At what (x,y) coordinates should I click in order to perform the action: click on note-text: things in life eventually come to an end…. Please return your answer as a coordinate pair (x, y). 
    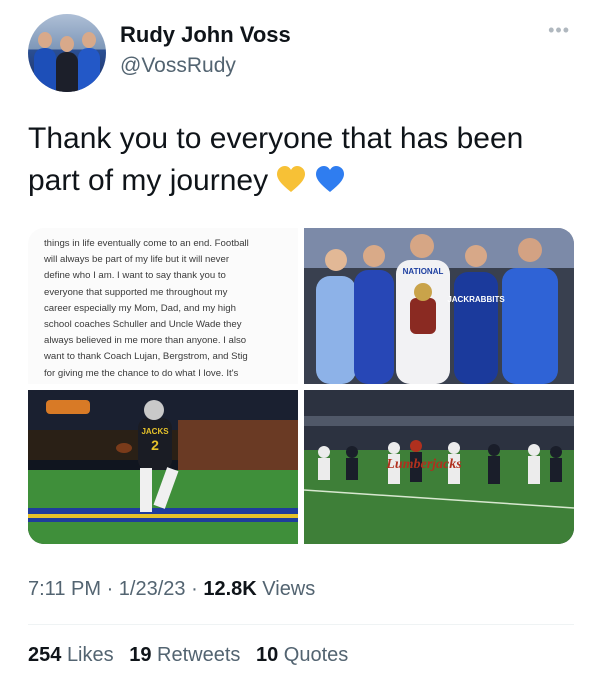
    Looking at the image, I should click on (165, 310).